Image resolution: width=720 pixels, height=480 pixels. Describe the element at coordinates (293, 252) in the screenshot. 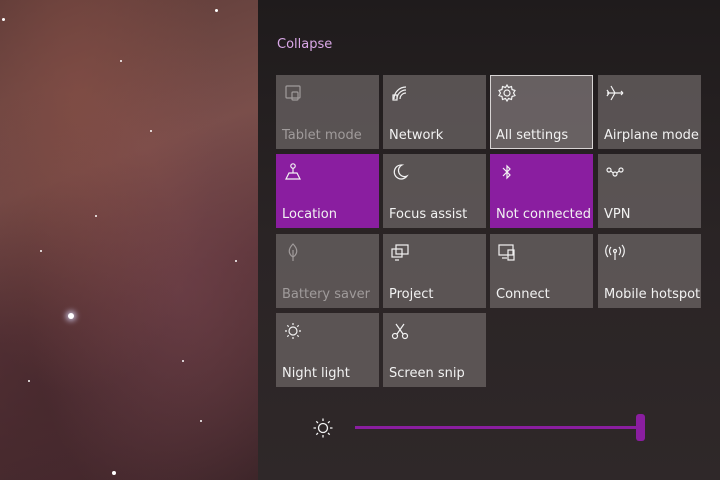

I see `battery-saver-icon` at that location.